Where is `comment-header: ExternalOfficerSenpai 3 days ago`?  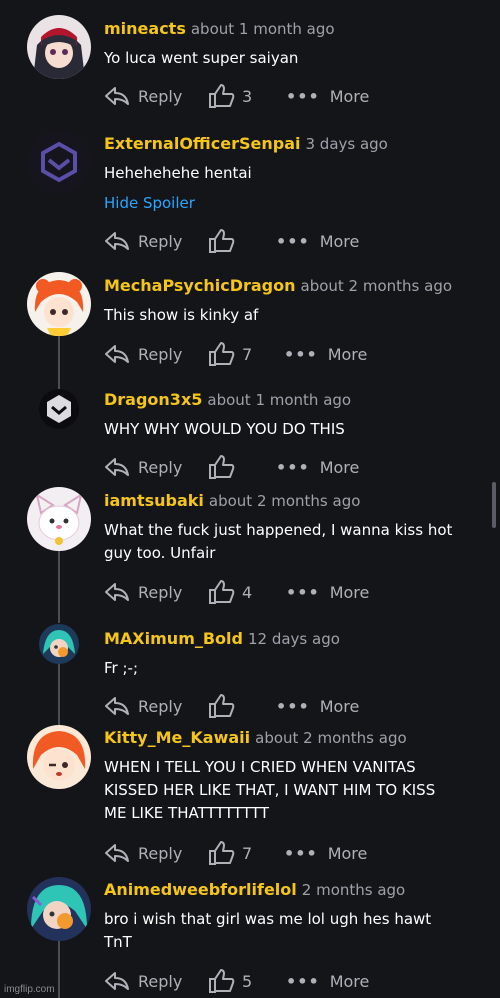
comment-header: ExternalOfficerSenpai 3 days ago is located at coordinates (246, 144).